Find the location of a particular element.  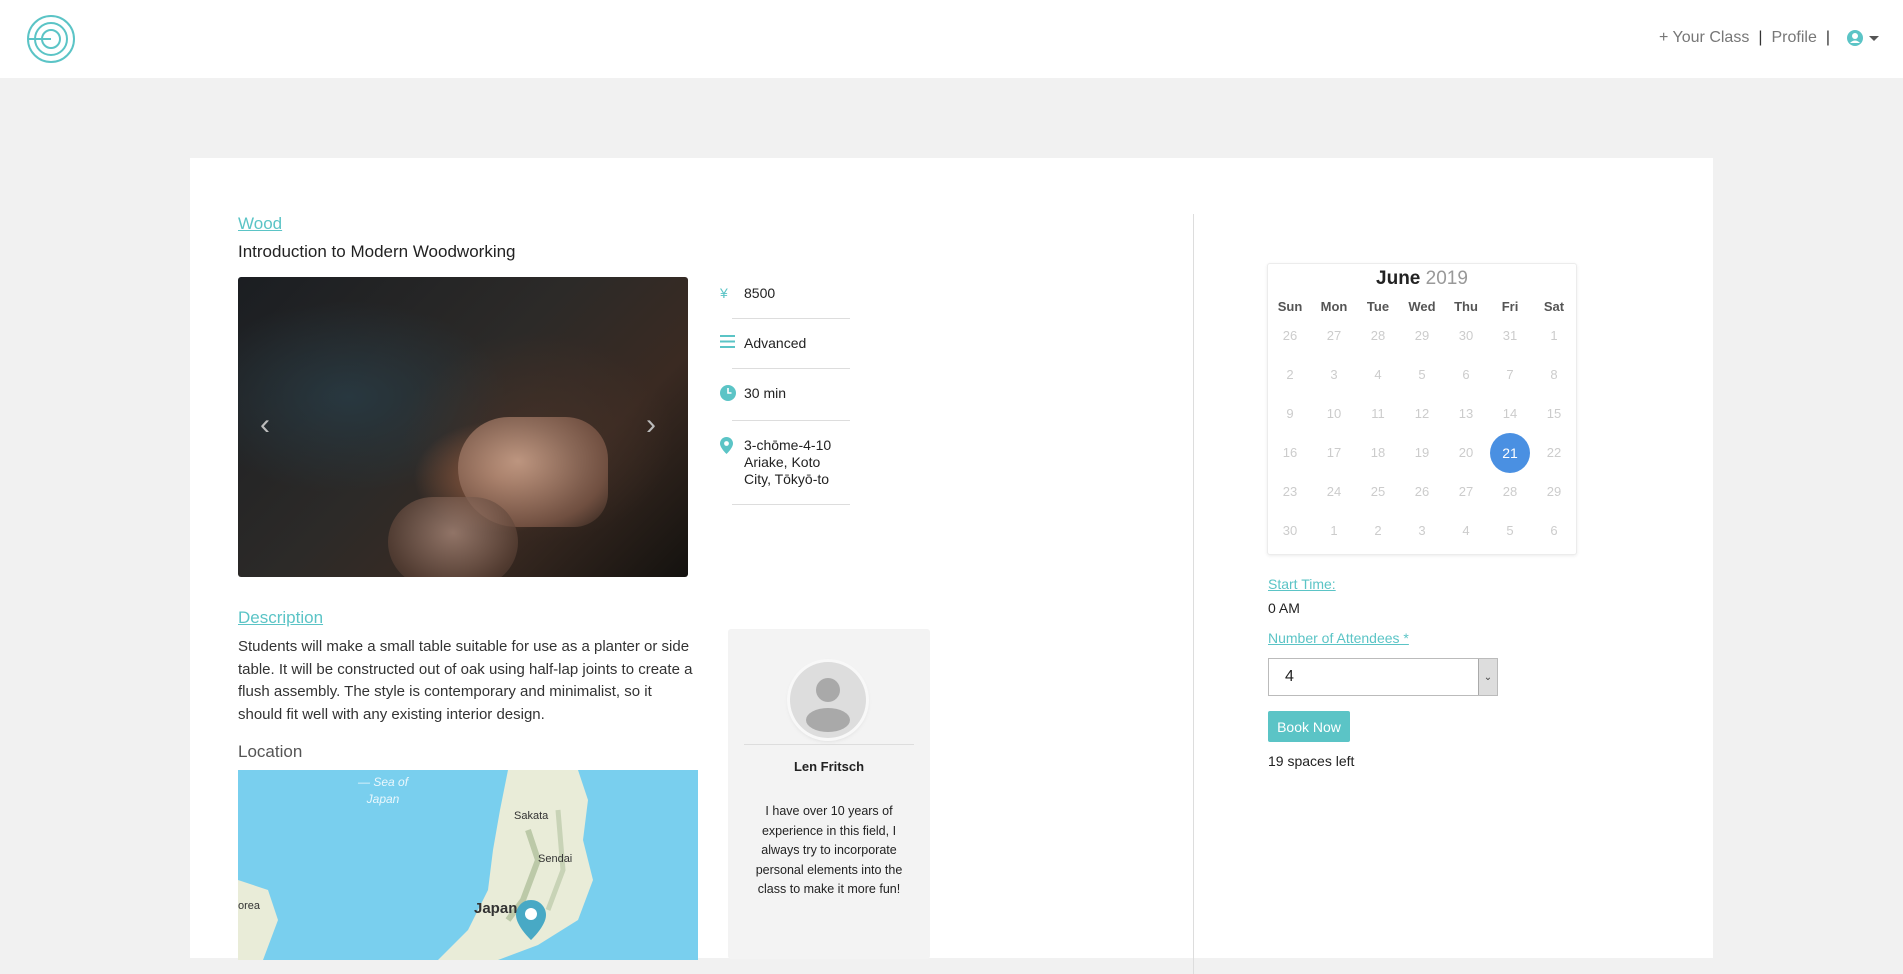

map-label-sakata: Sakata is located at coordinates (531, 816).